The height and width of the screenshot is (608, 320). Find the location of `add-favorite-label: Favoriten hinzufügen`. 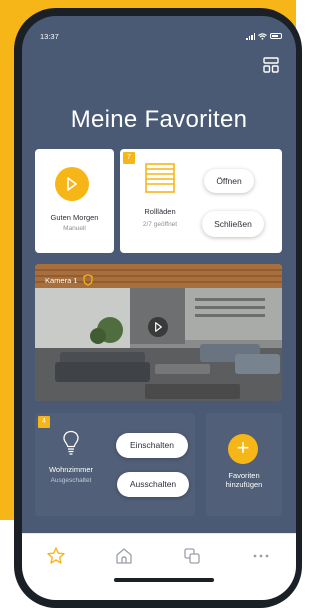

add-favorite-label: Favoriten hinzufügen is located at coordinates (244, 480).